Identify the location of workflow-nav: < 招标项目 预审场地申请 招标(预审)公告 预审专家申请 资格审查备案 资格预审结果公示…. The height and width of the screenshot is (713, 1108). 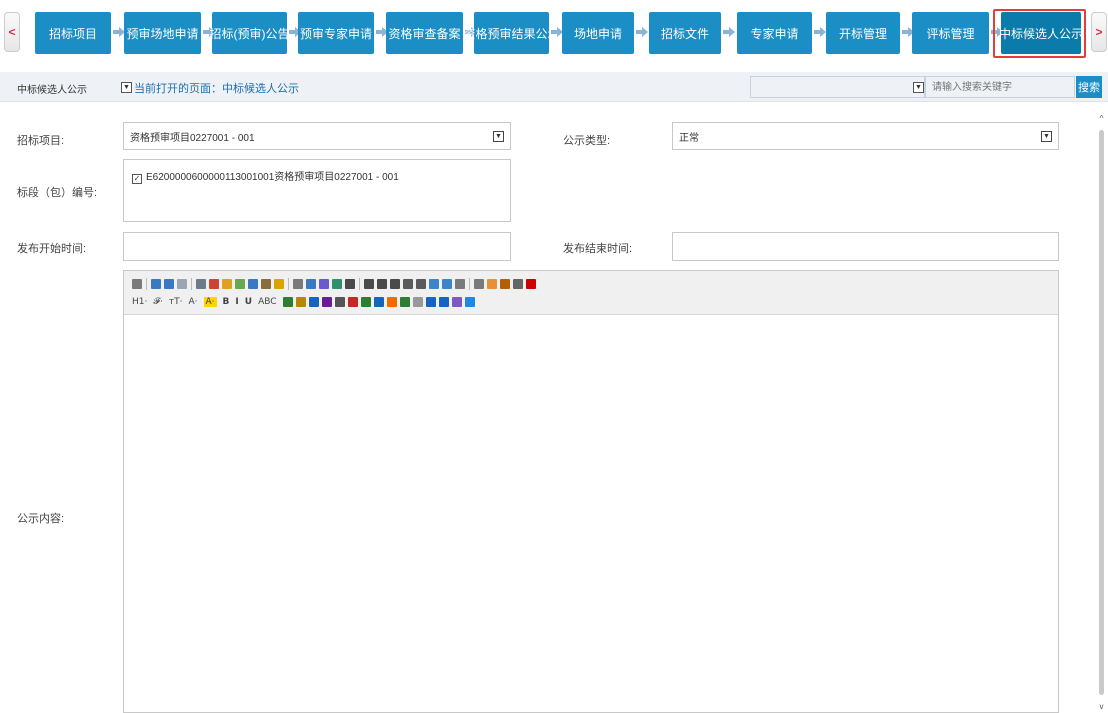
(554, 33).